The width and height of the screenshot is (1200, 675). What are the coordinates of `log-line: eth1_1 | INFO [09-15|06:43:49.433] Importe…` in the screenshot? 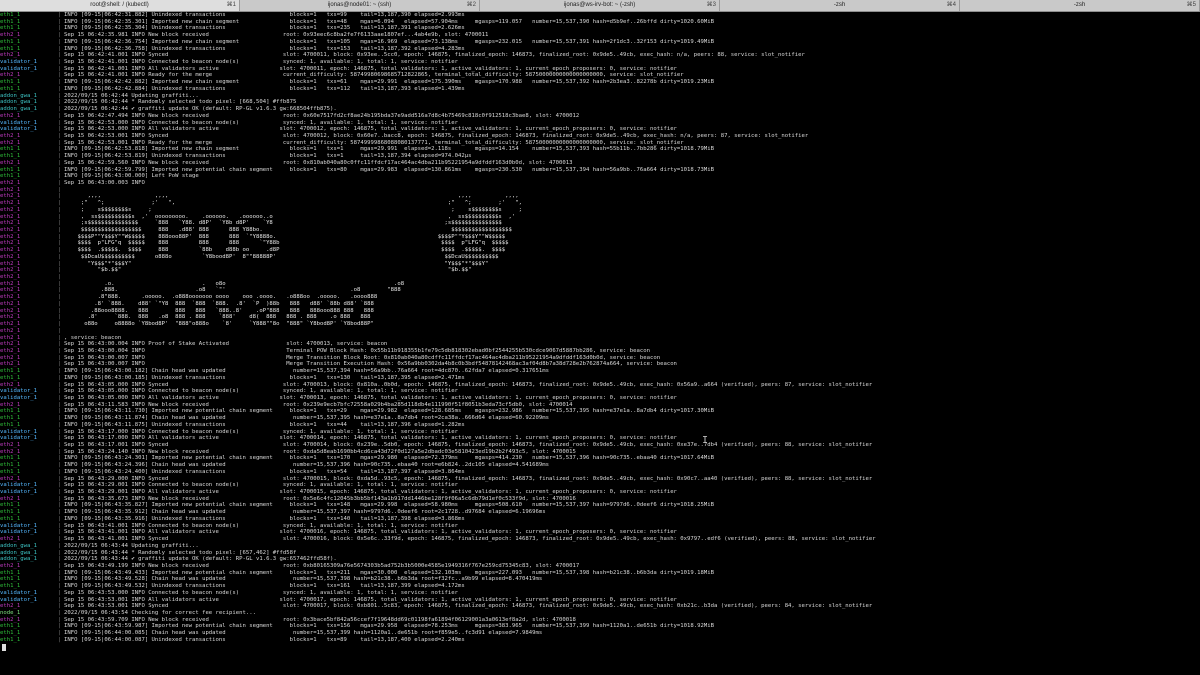 It's located at (600, 573).